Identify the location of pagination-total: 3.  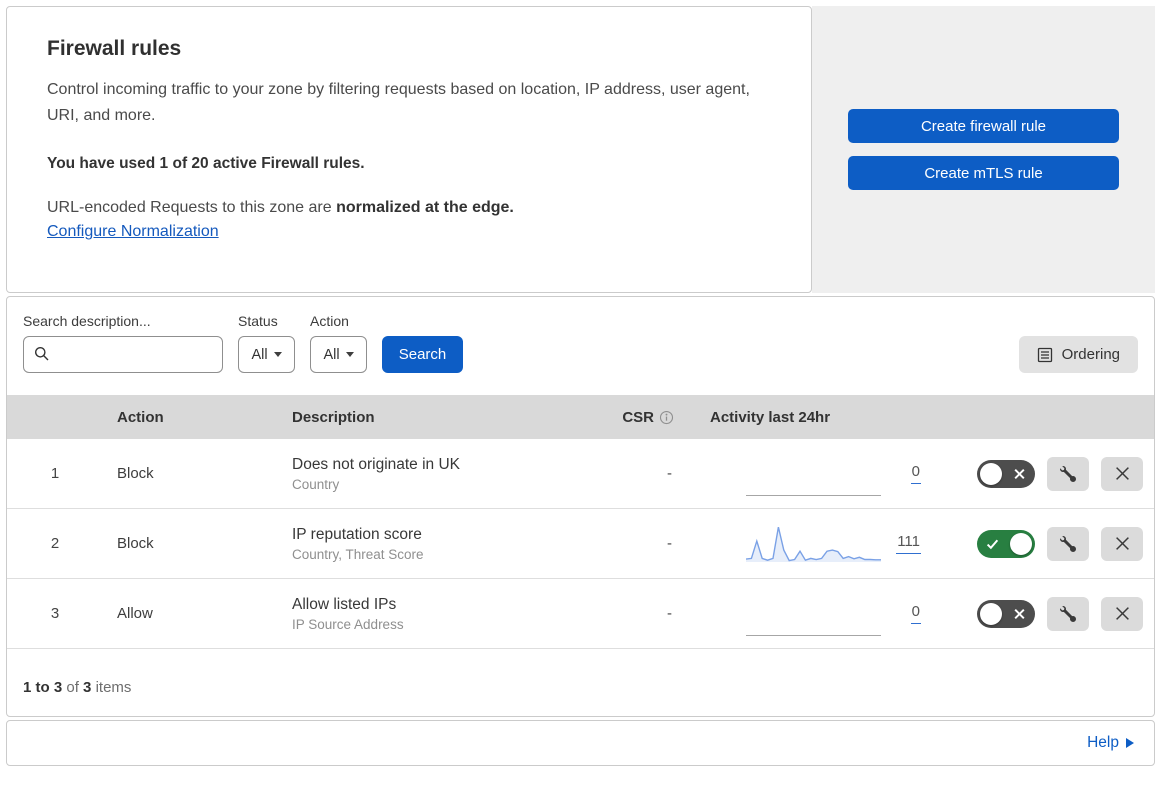
(87, 687).